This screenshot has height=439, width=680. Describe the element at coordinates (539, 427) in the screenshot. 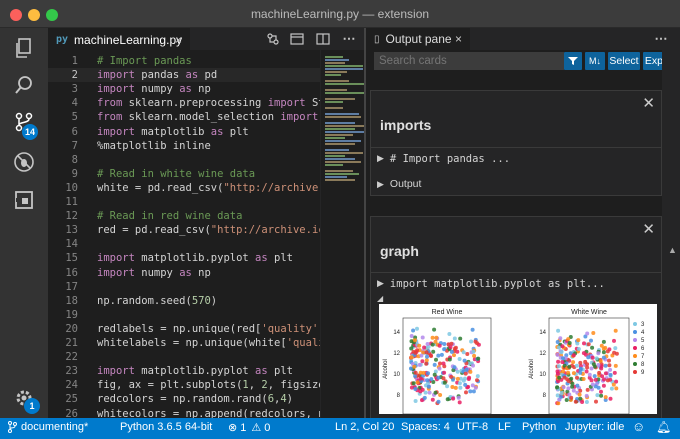

I see `language-mode: Python` at that location.